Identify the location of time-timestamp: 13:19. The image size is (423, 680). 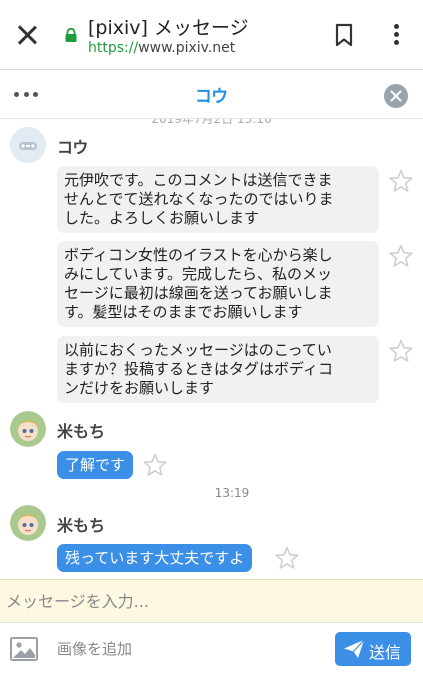
(232, 493).